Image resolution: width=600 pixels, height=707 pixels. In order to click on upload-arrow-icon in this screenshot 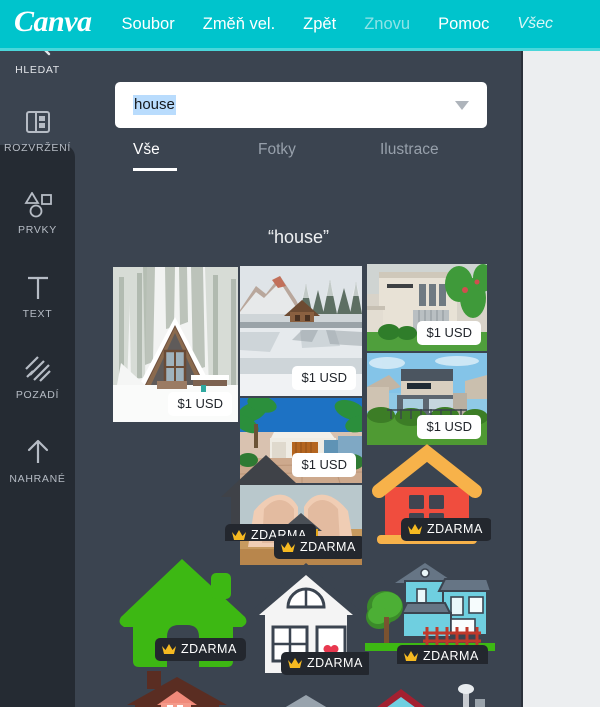, I will do `click(37, 451)`.